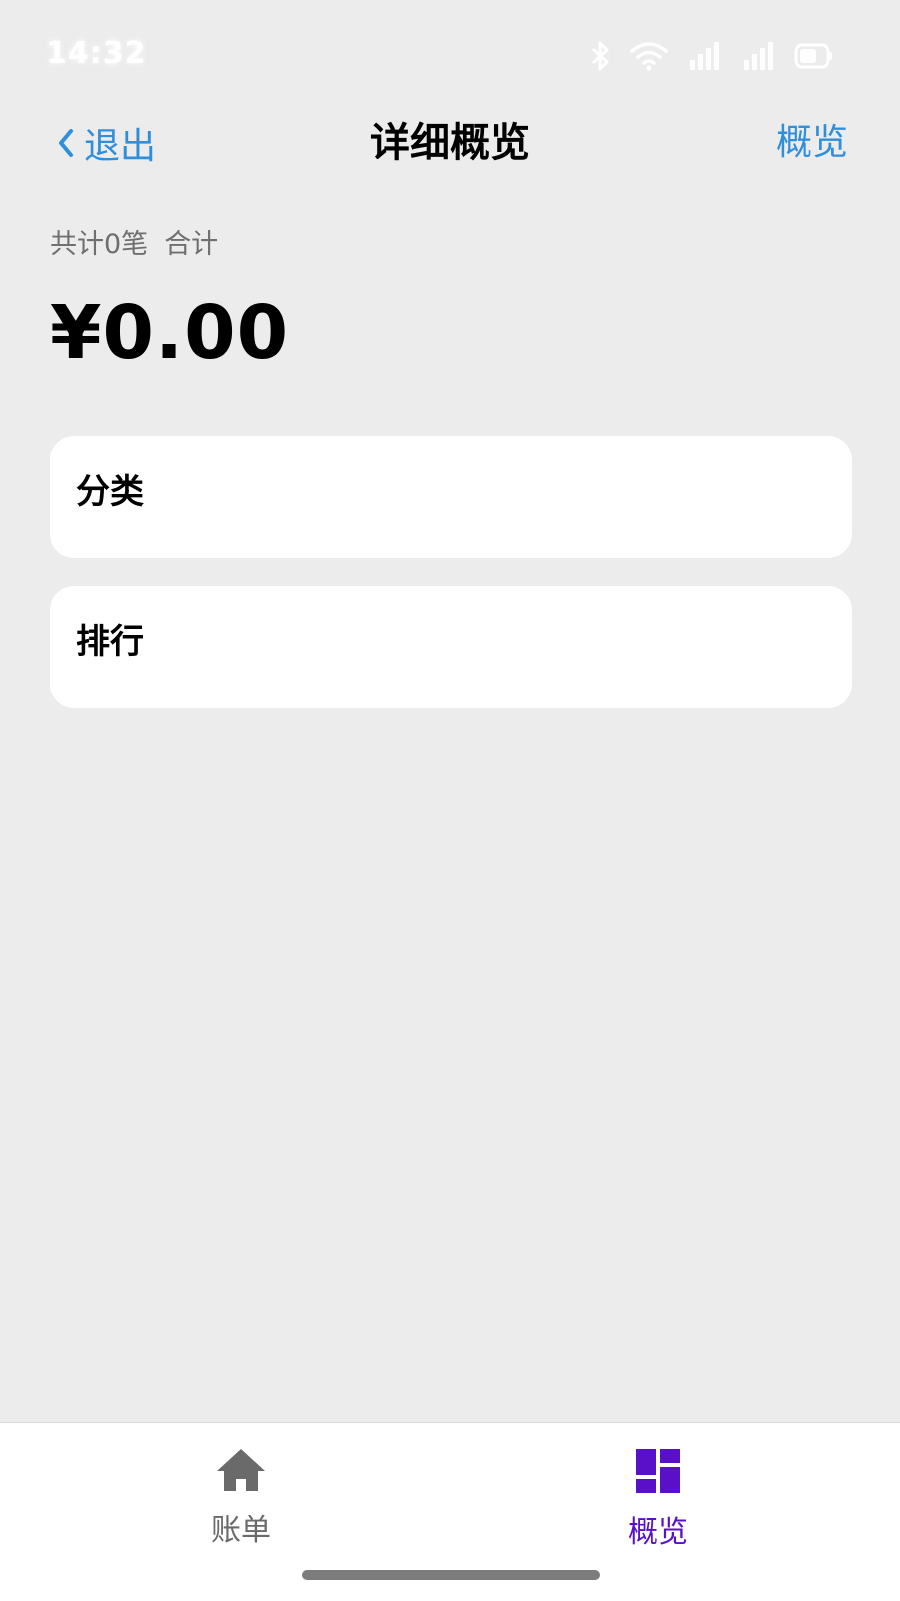 The image size is (900, 1601). Describe the element at coordinates (450, 144) in the screenshot. I see `nav-bar: 退出 详细概览 概览` at that location.